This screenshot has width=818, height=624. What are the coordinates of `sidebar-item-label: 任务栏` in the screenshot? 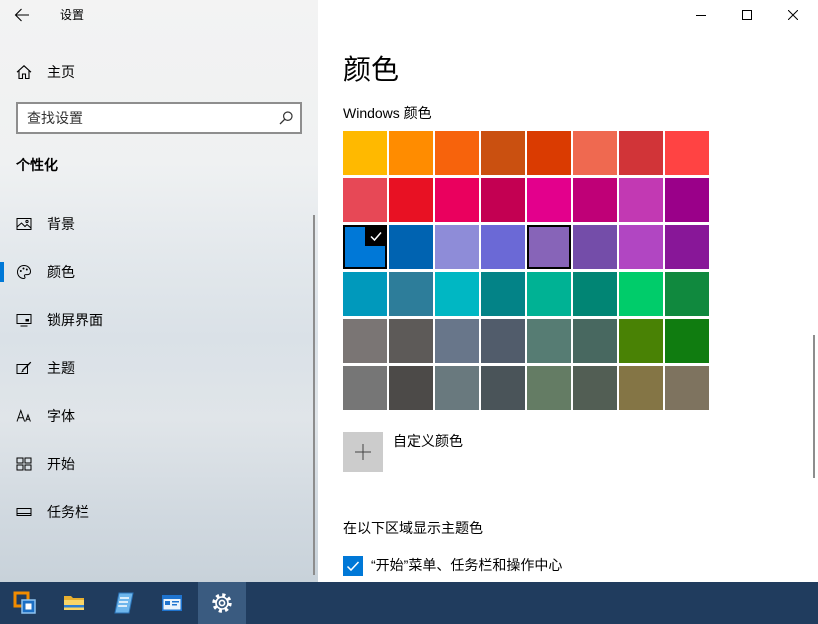 It's located at (68, 512).